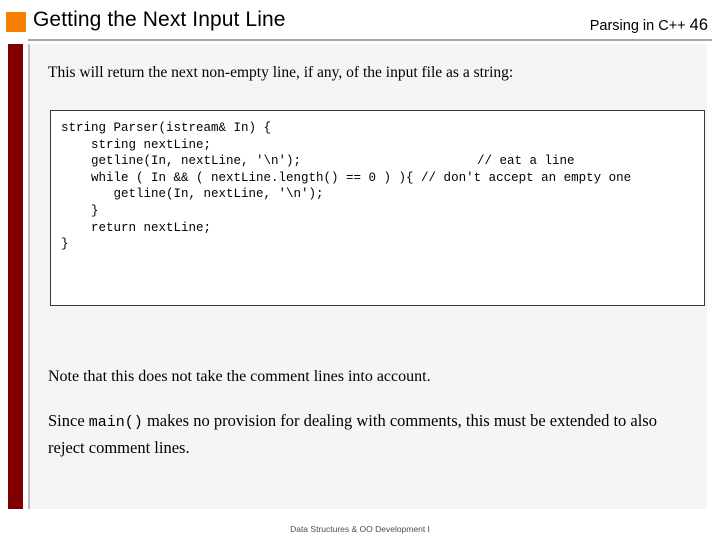  I want to click on code-line: string nextLine;, so click(136, 144).